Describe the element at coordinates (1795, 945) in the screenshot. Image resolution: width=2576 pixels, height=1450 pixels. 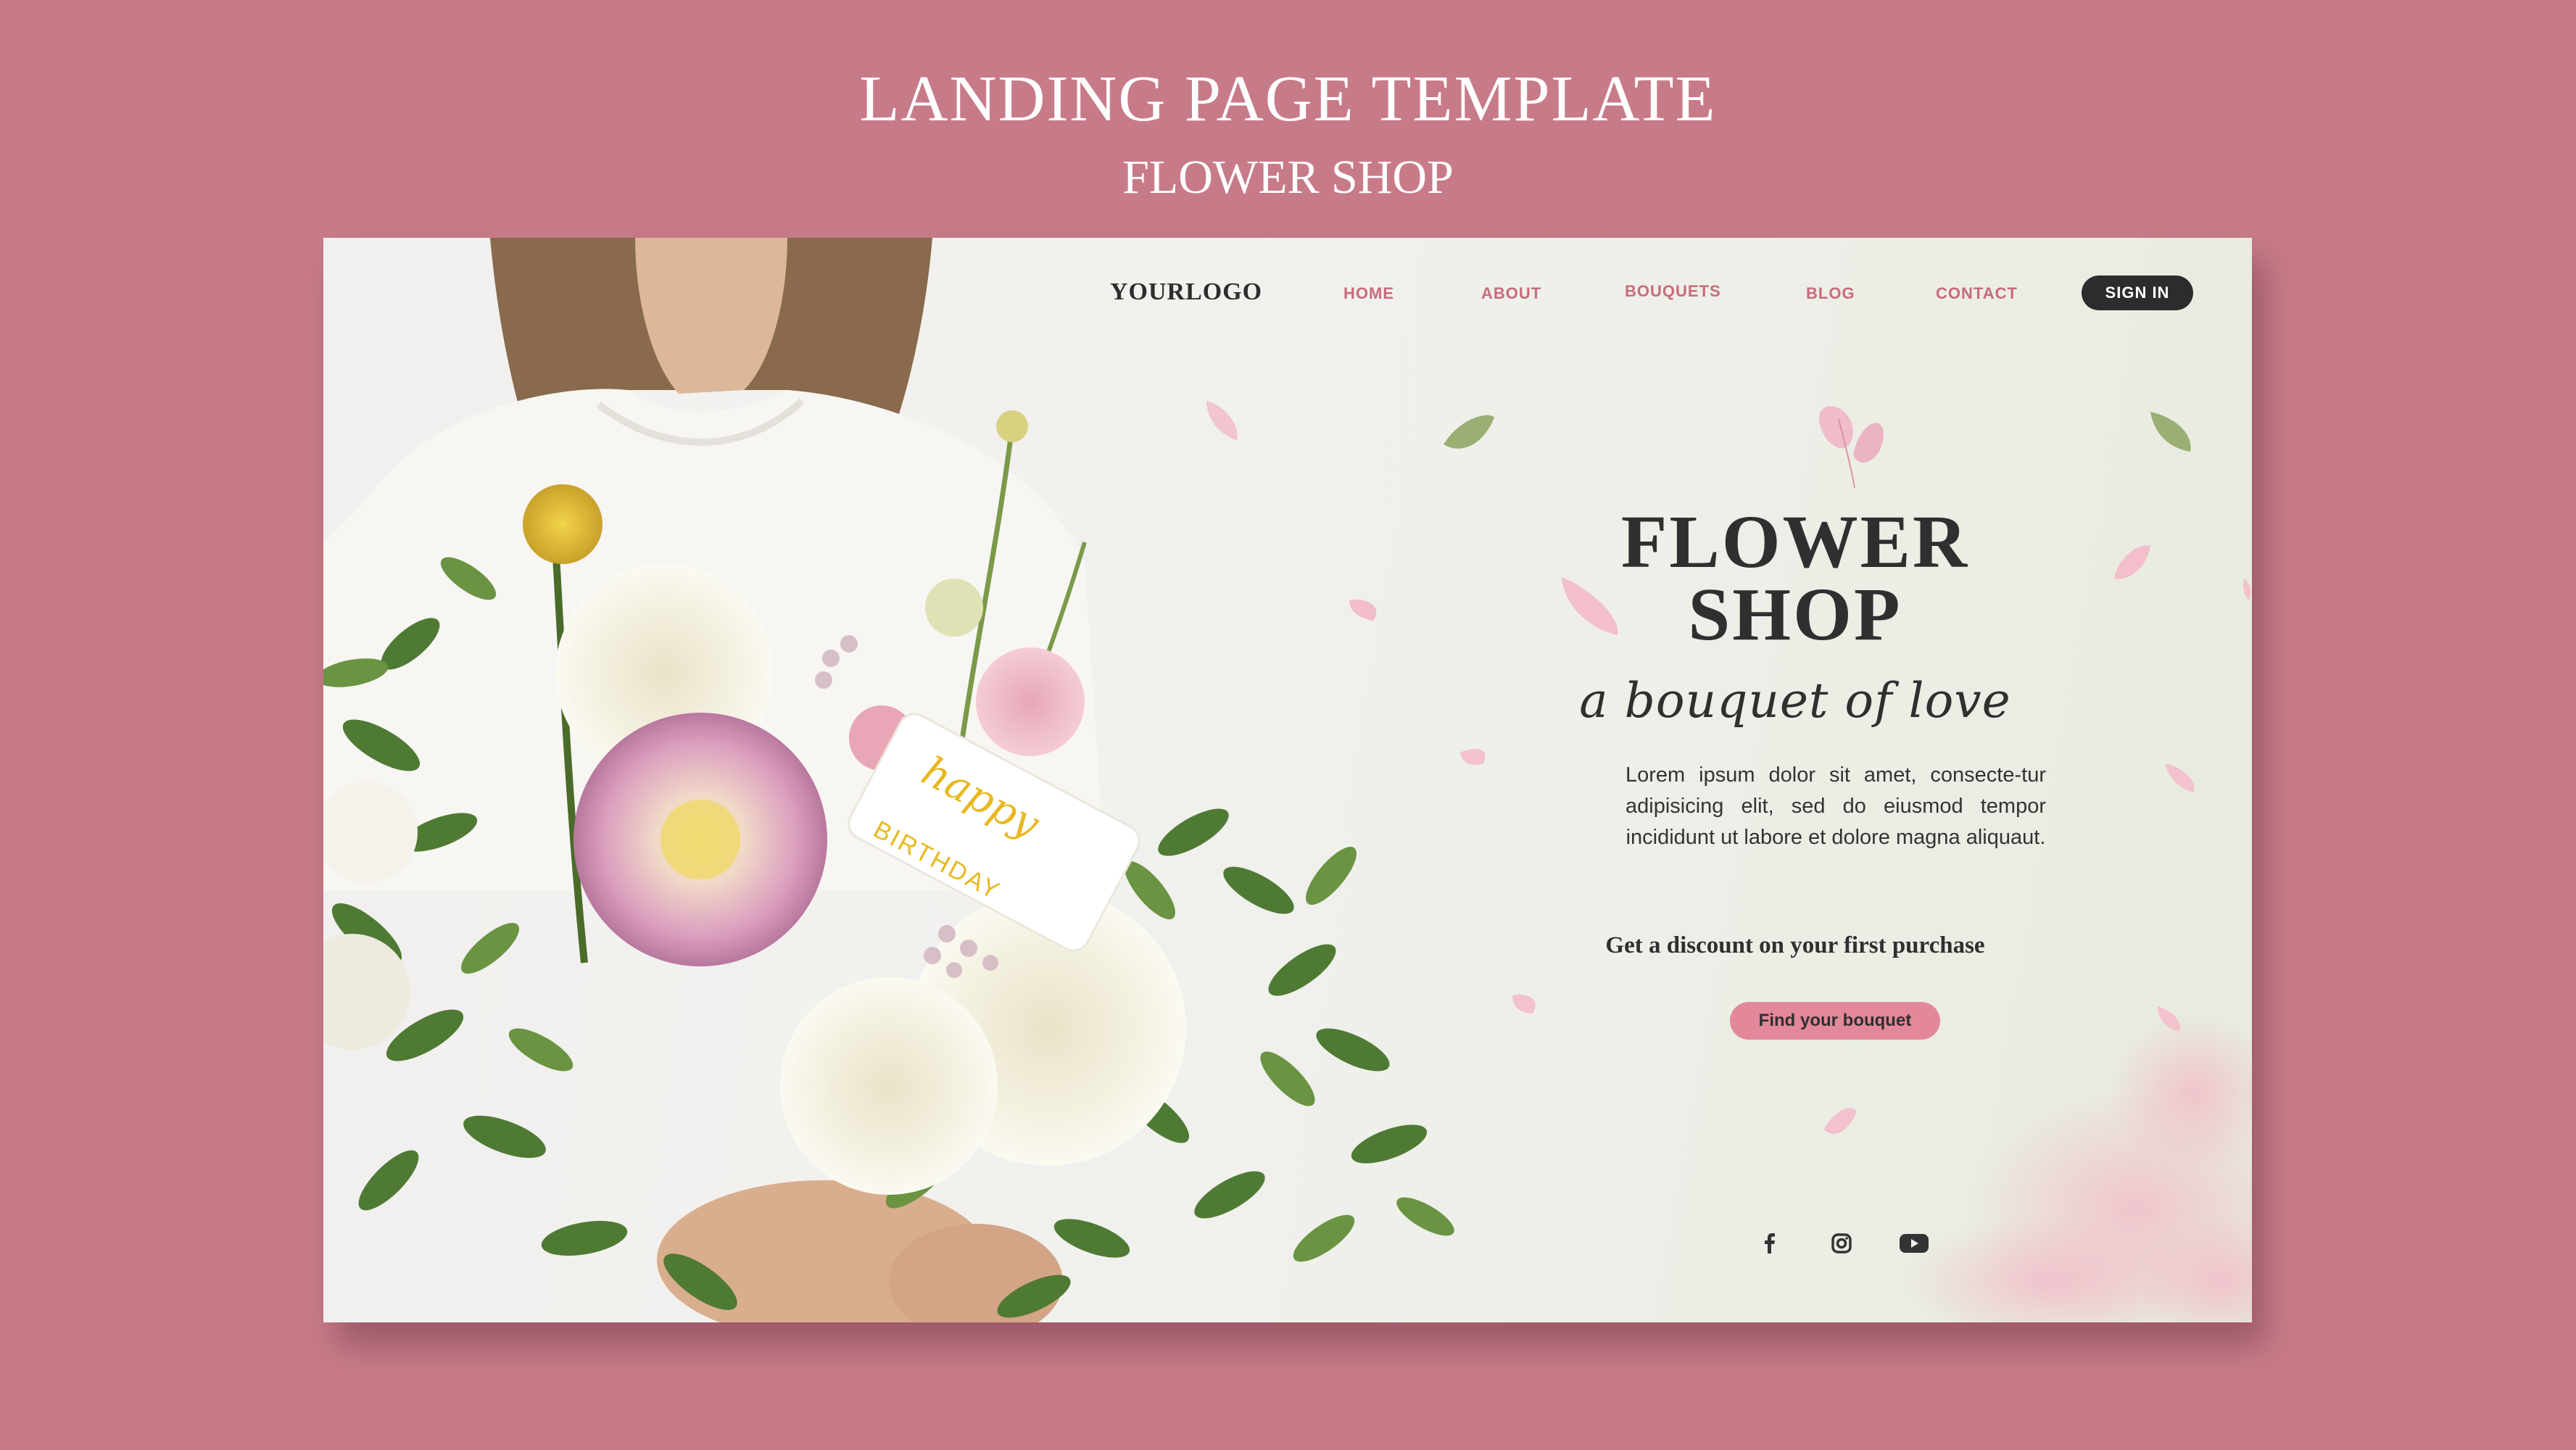
I see `discount-text: Get a discount on your first purchase` at that location.